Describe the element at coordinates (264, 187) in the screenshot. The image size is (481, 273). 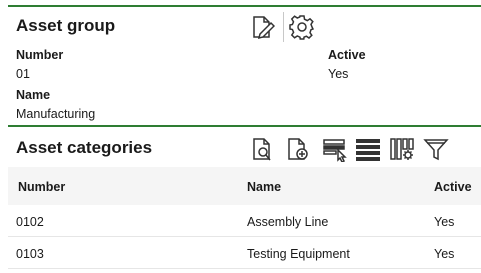
I see `column-header-name: Name` at that location.